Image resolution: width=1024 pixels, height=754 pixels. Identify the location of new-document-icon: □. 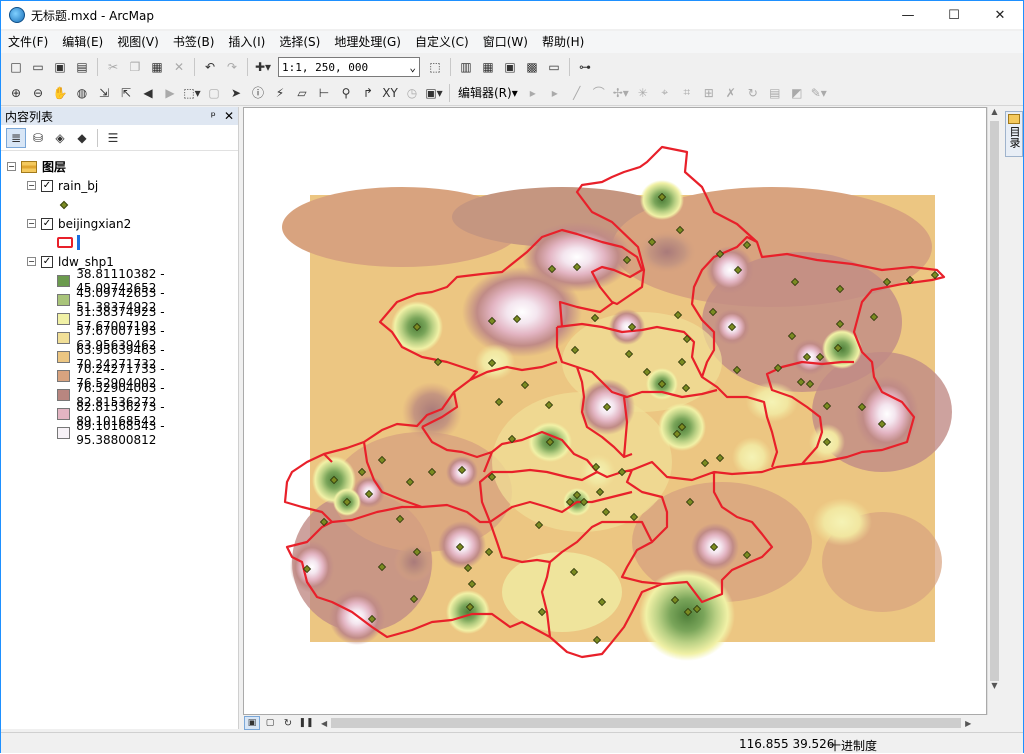
(16, 67).